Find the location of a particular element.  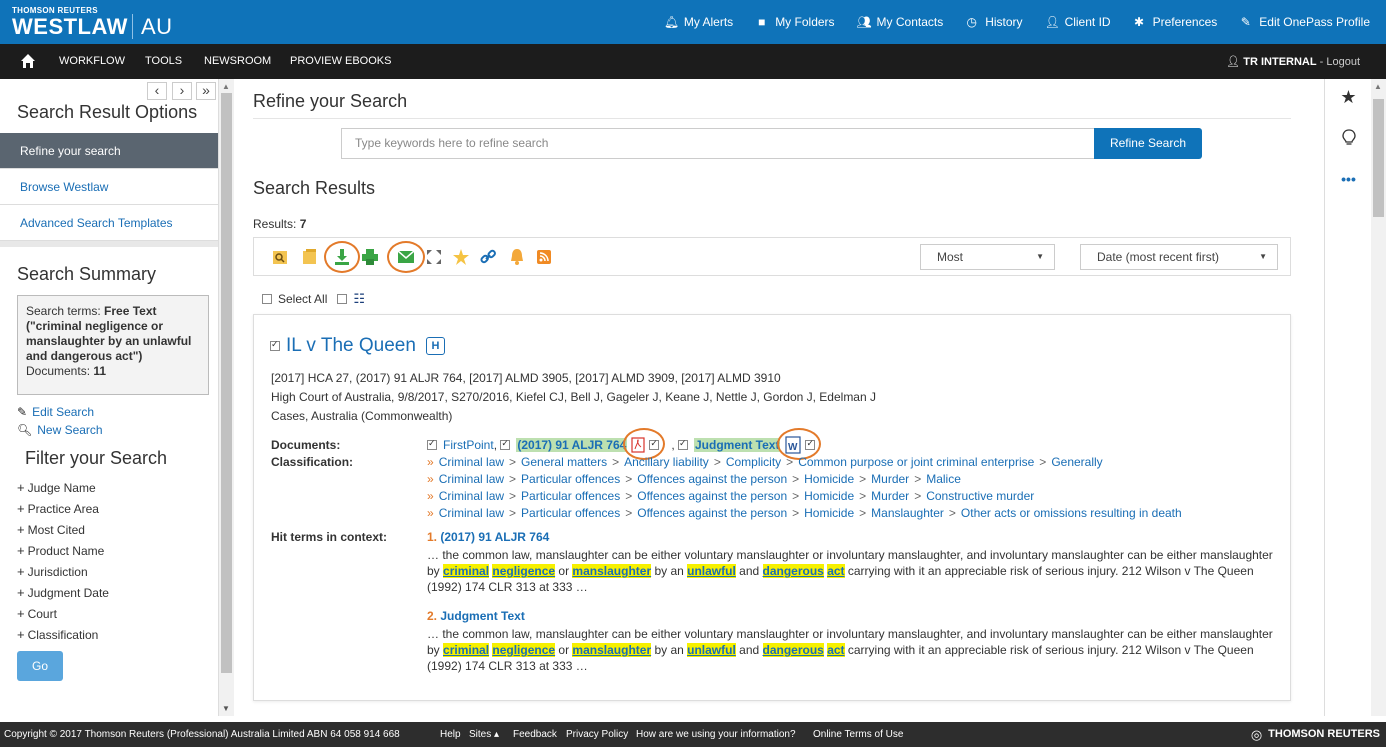

classification-link: Generally is located at coordinates (1076, 462).